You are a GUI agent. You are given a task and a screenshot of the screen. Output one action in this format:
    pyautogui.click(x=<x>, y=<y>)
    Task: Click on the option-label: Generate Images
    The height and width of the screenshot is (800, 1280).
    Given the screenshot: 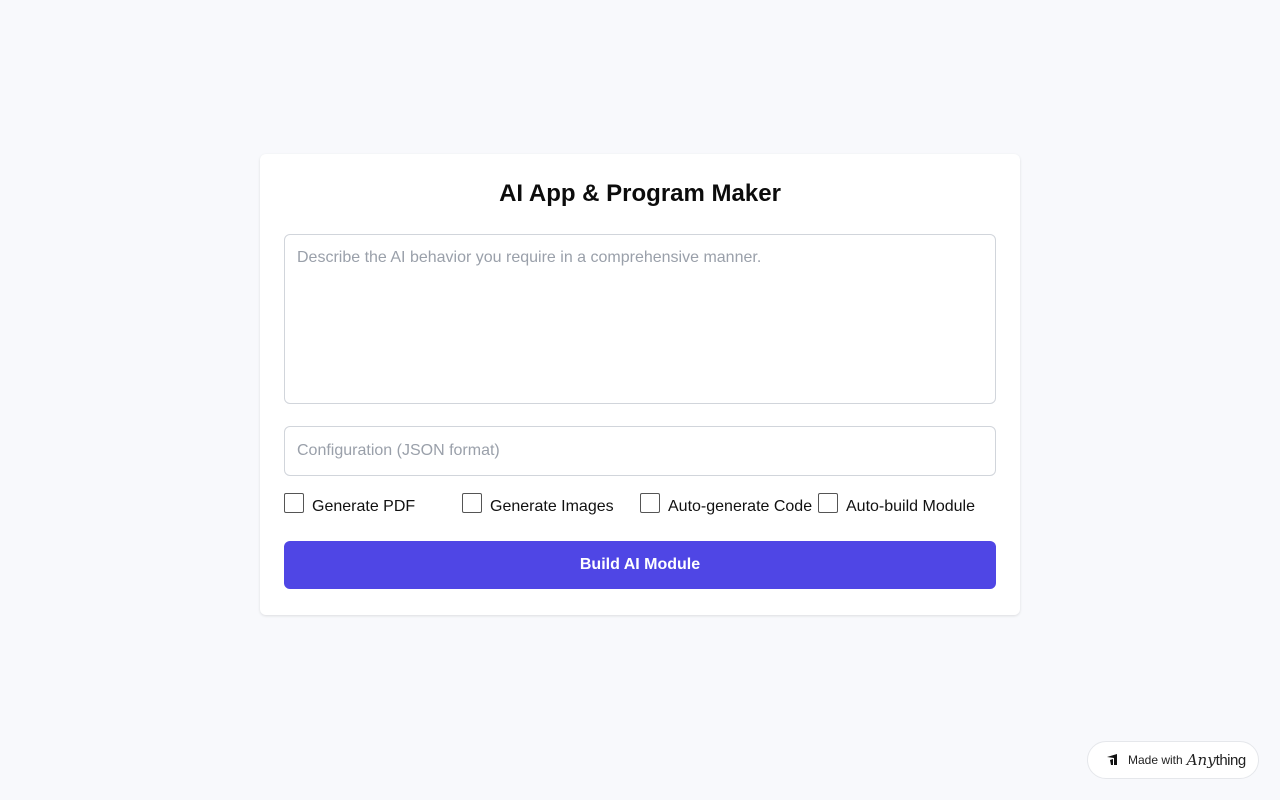 What is the action you would take?
    pyautogui.click(x=552, y=506)
    